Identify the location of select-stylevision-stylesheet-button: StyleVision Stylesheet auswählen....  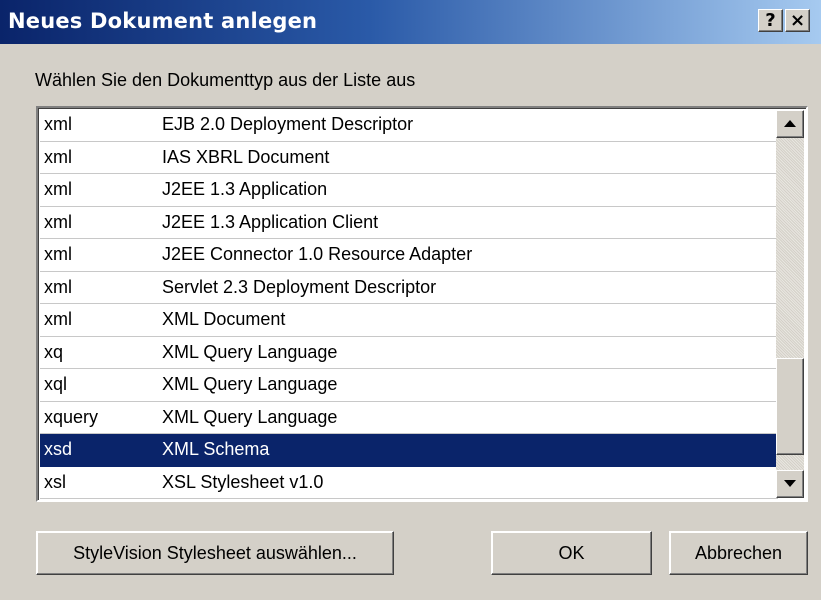
(215, 553).